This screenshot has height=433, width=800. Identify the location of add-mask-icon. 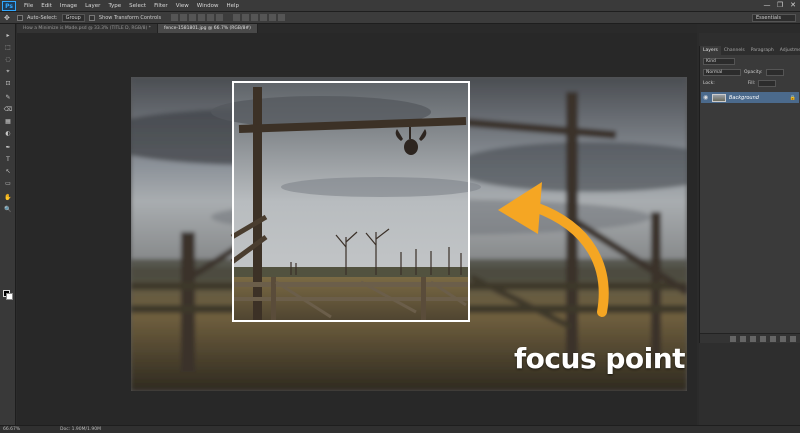
(753, 338).